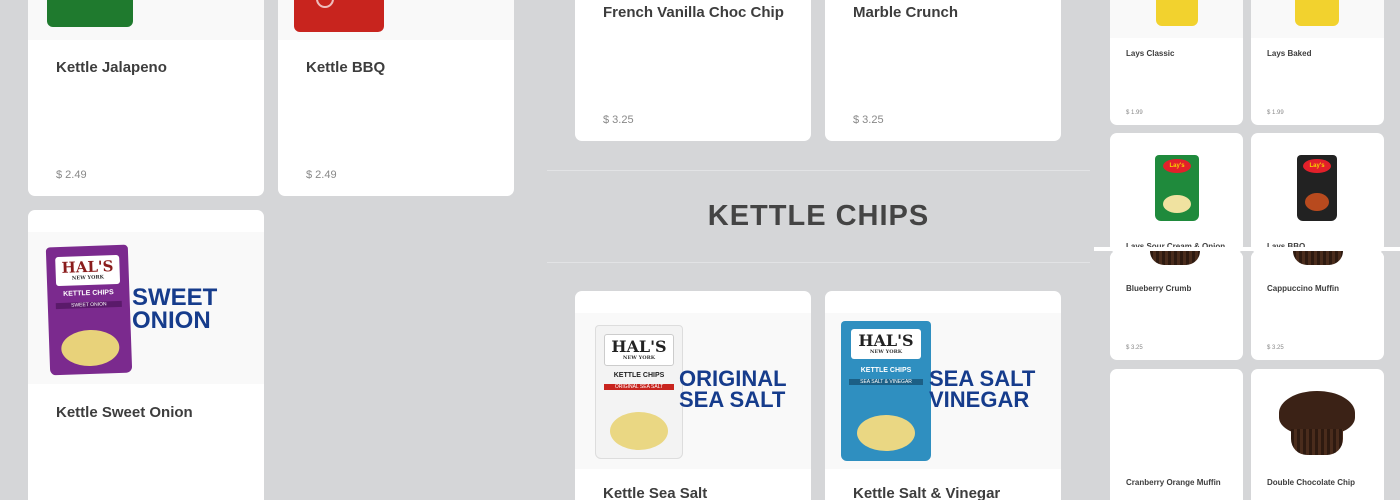 The image size is (1400, 500). What do you see at coordinates (1311, 482) in the screenshot?
I see `product-name: Double Chocolate Chip` at bounding box center [1311, 482].